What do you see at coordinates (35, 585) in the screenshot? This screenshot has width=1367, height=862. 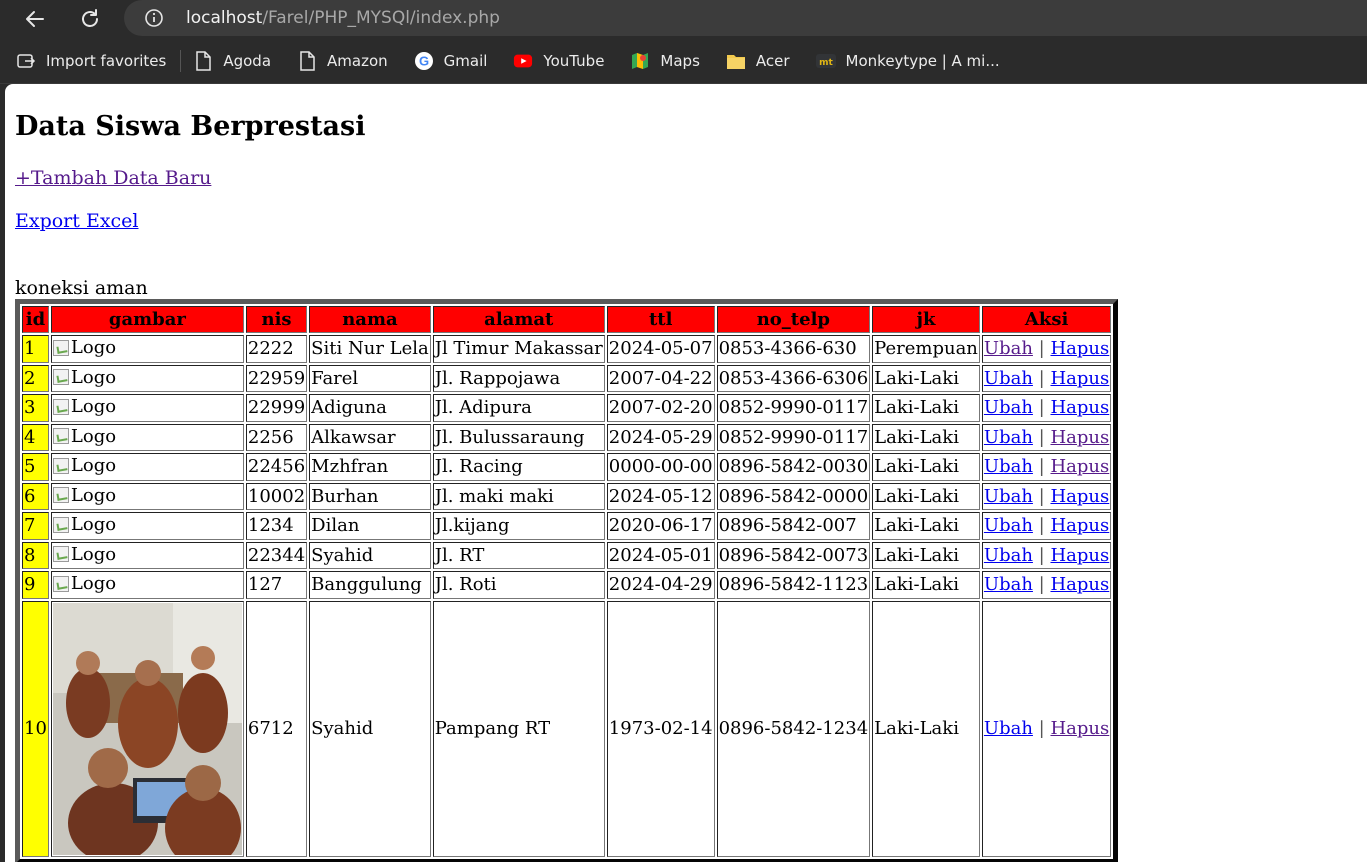 I see `cell-id: 9` at bounding box center [35, 585].